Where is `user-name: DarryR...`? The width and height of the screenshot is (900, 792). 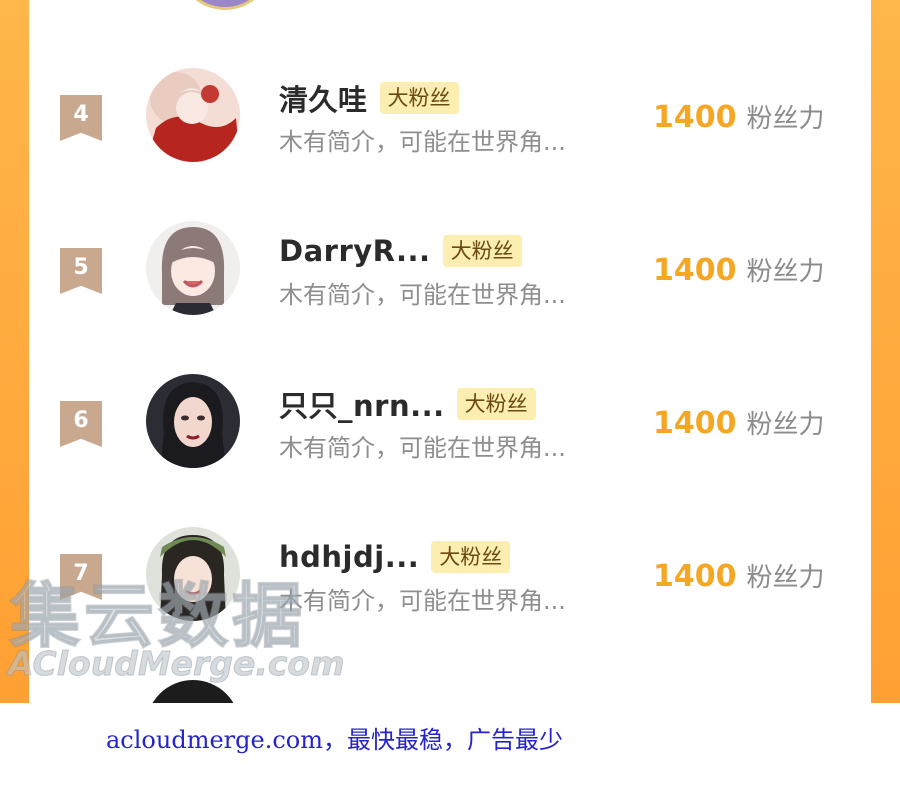 user-name: DarryR... is located at coordinates (355, 251).